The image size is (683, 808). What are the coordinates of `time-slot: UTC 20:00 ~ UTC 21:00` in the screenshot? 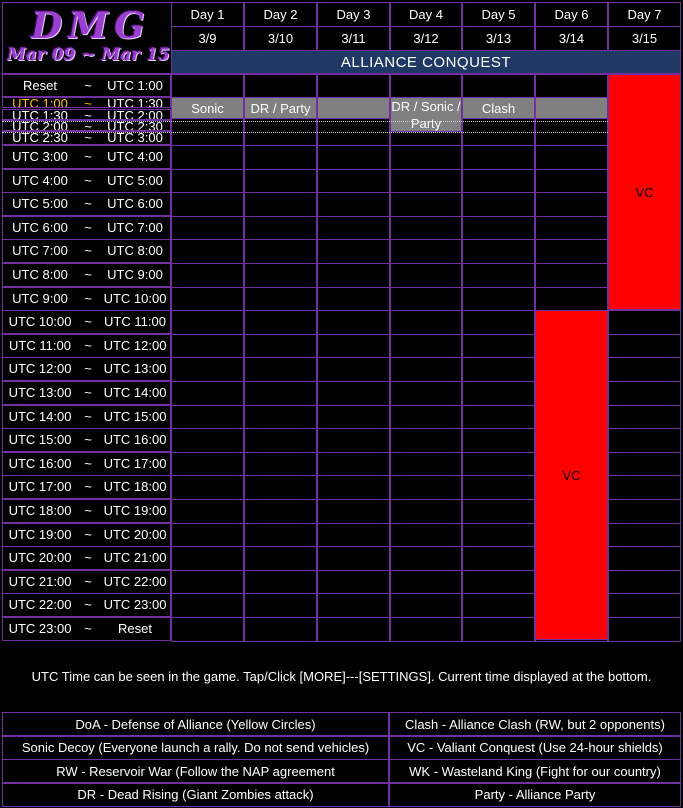 It's located at (86, 558).